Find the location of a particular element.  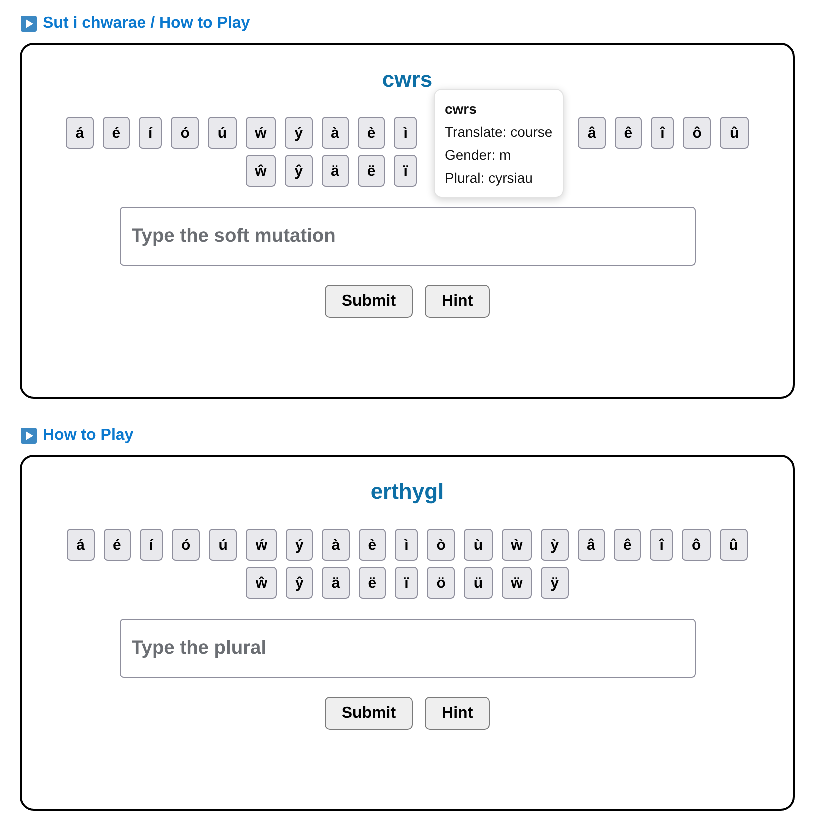

tooltip-line: Gender: m is located at coordinates (478, 155).